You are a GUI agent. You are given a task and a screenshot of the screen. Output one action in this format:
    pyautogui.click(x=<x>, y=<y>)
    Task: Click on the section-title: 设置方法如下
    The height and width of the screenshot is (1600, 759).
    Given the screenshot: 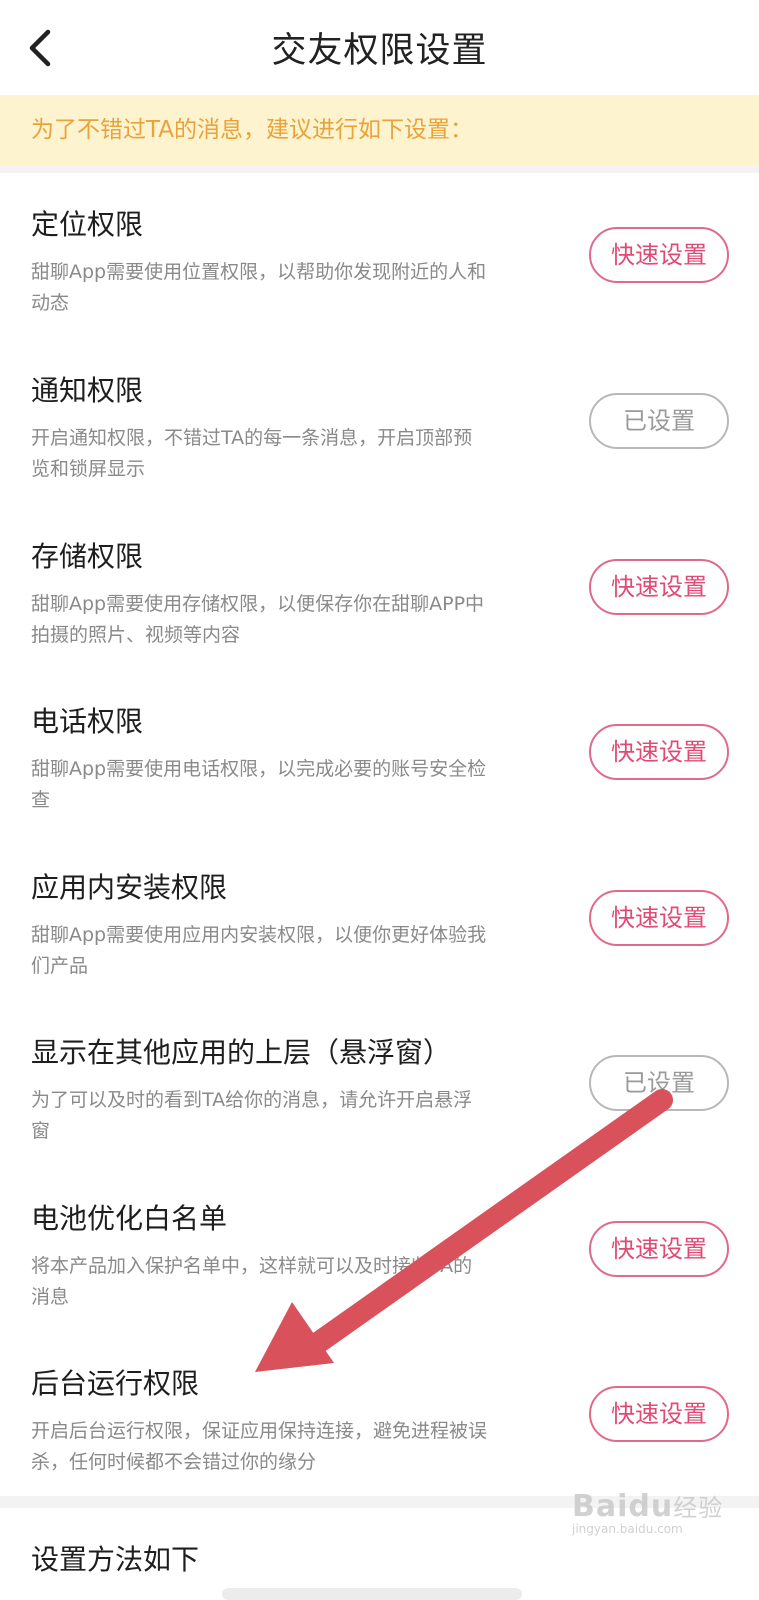 What is the action you would take?
    pyautogui.click(x=115, y=1559)
    